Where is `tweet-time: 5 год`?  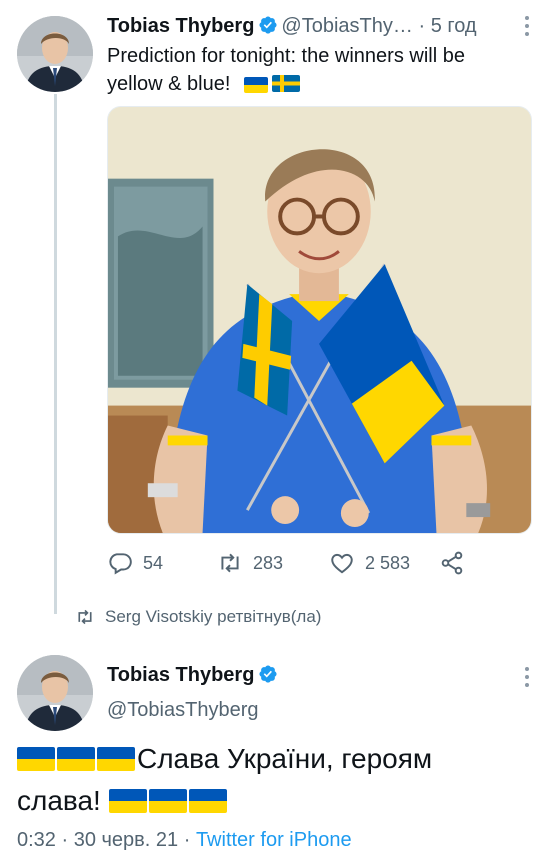
tweet-time: 5 год is located at coordinates (454, 26).